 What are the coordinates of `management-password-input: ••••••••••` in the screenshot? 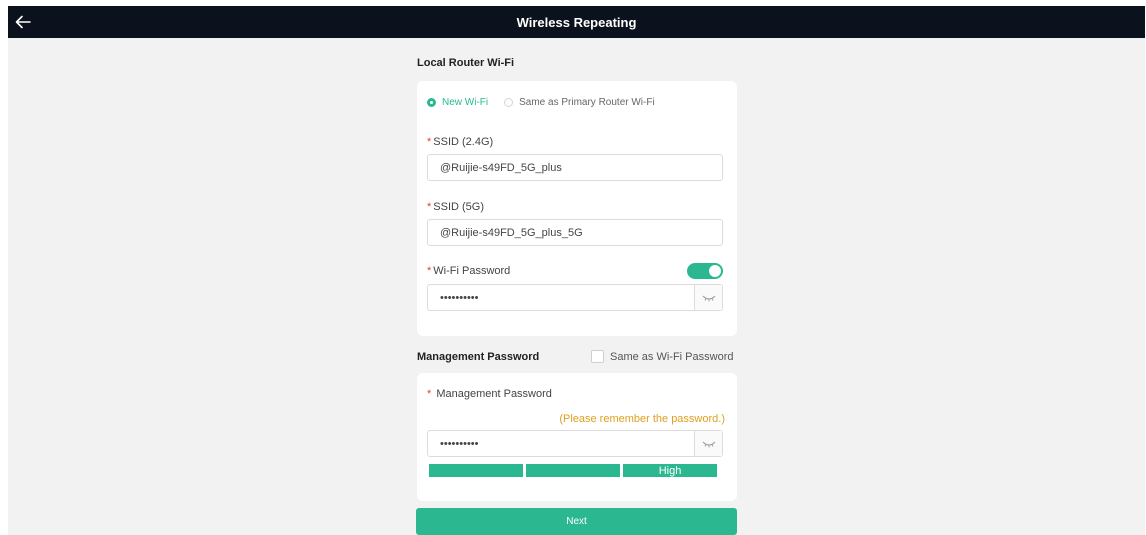 It's located at (575, 443).